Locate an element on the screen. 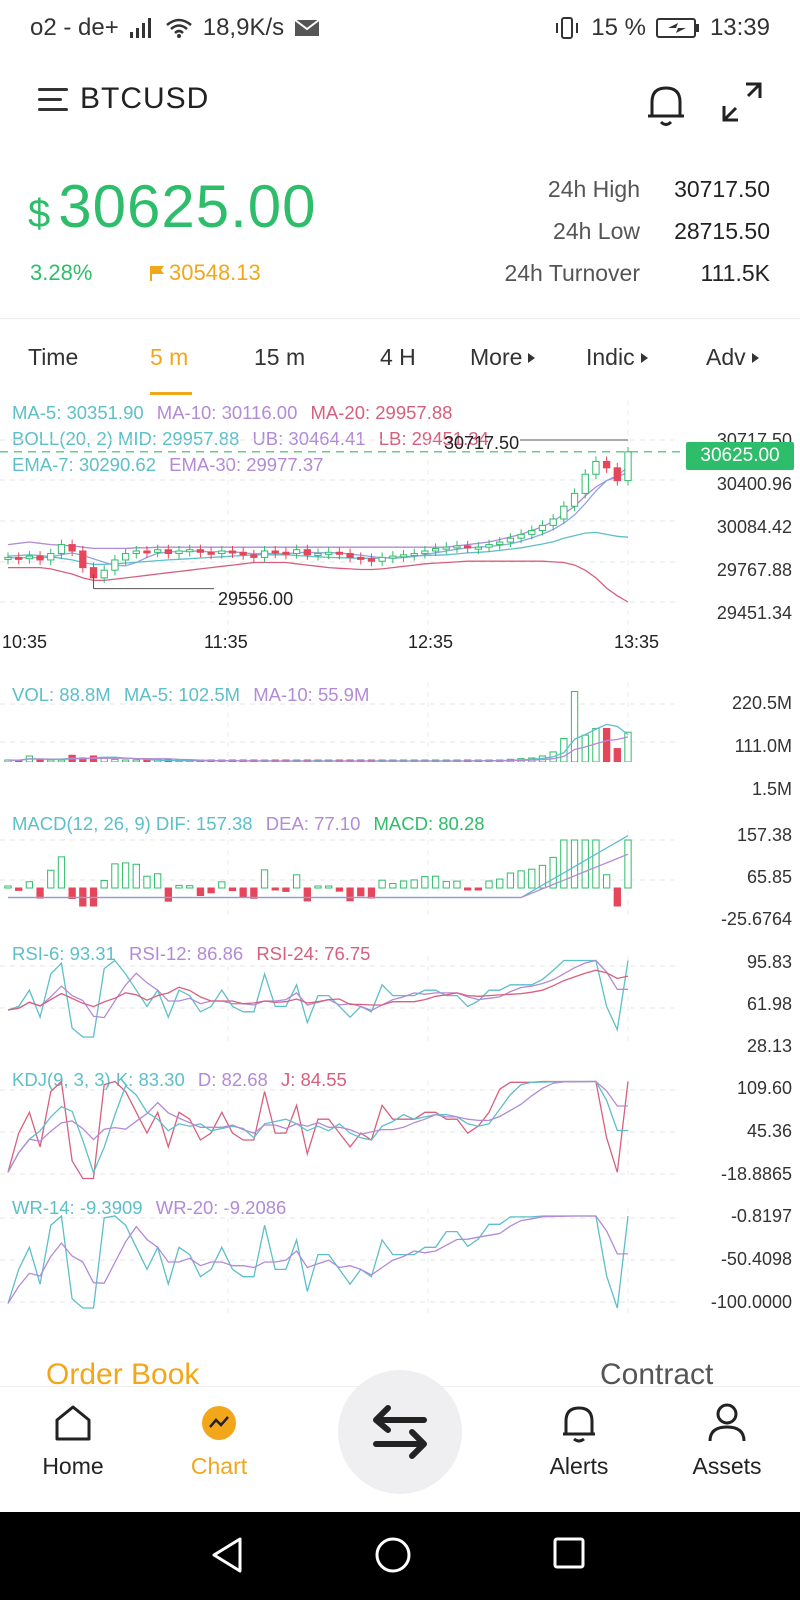 The width and height of the screenshot is (800, 1600). menu-icon is located at coordinates (53, 101).